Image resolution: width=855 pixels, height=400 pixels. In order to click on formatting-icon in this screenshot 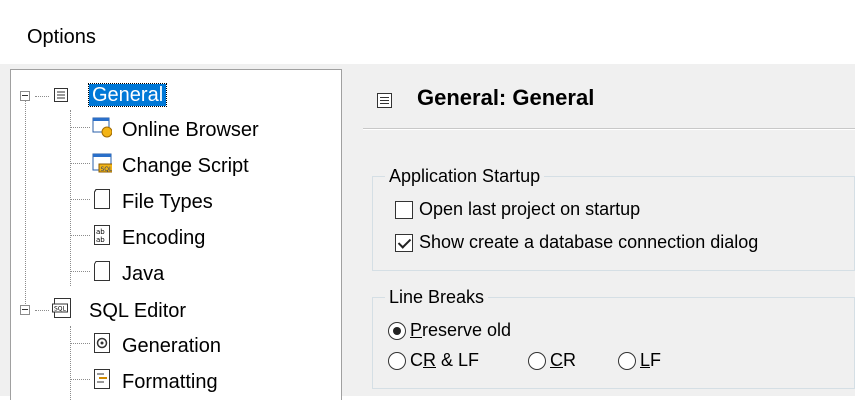, I will do `click(102, 379)`.